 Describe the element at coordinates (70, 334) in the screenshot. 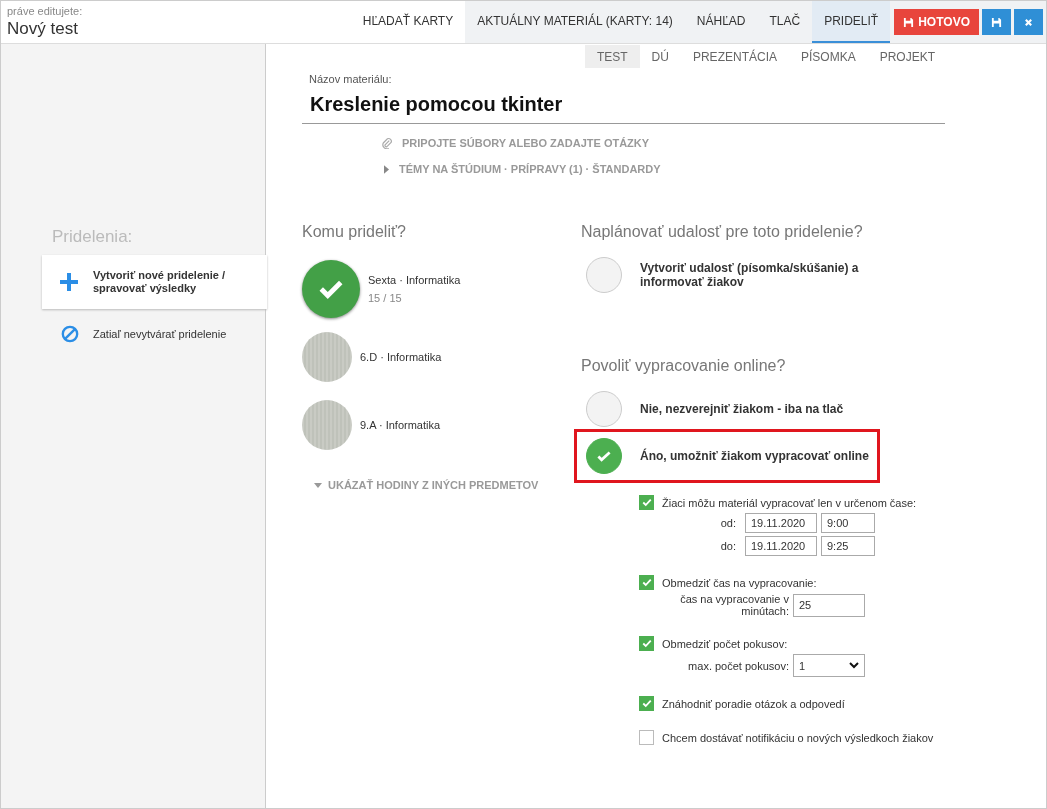

I see `ban-icon` at that location.